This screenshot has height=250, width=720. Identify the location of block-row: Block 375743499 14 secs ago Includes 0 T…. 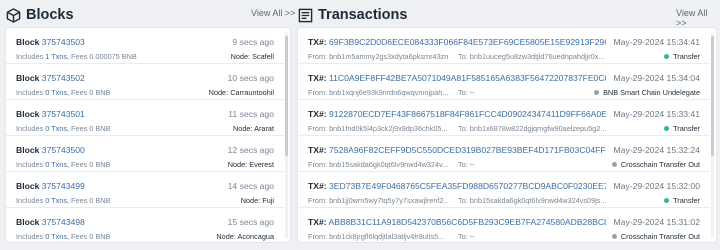
(145, 190).